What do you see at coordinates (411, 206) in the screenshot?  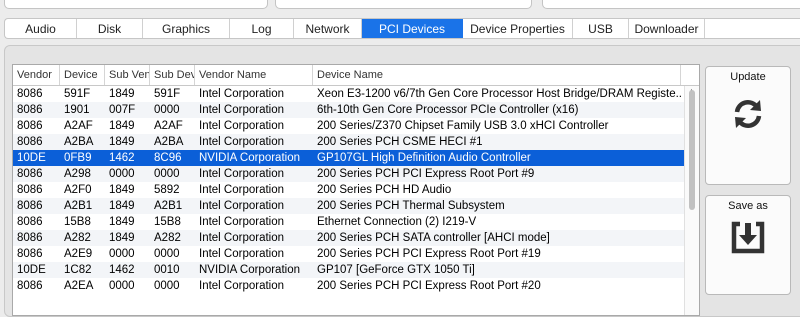 I see `table-cell: 200 Series PCH Thermal Subsystem` at bounding box center [411, 206].